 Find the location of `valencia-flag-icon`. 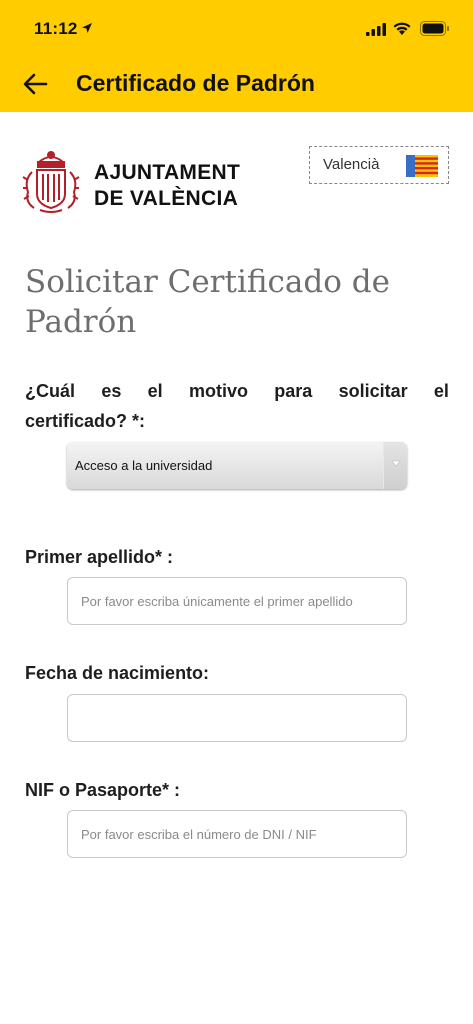

valencia-flag-icon is located at coordinates (422, 166).